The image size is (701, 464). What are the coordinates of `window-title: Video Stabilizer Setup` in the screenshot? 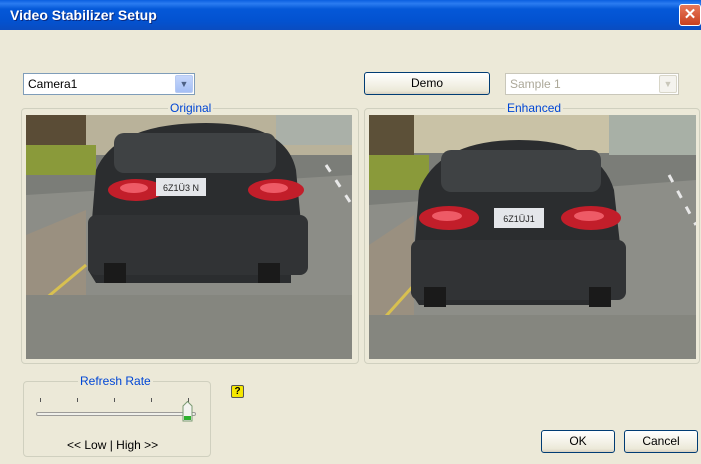 It's located at (83, 15).